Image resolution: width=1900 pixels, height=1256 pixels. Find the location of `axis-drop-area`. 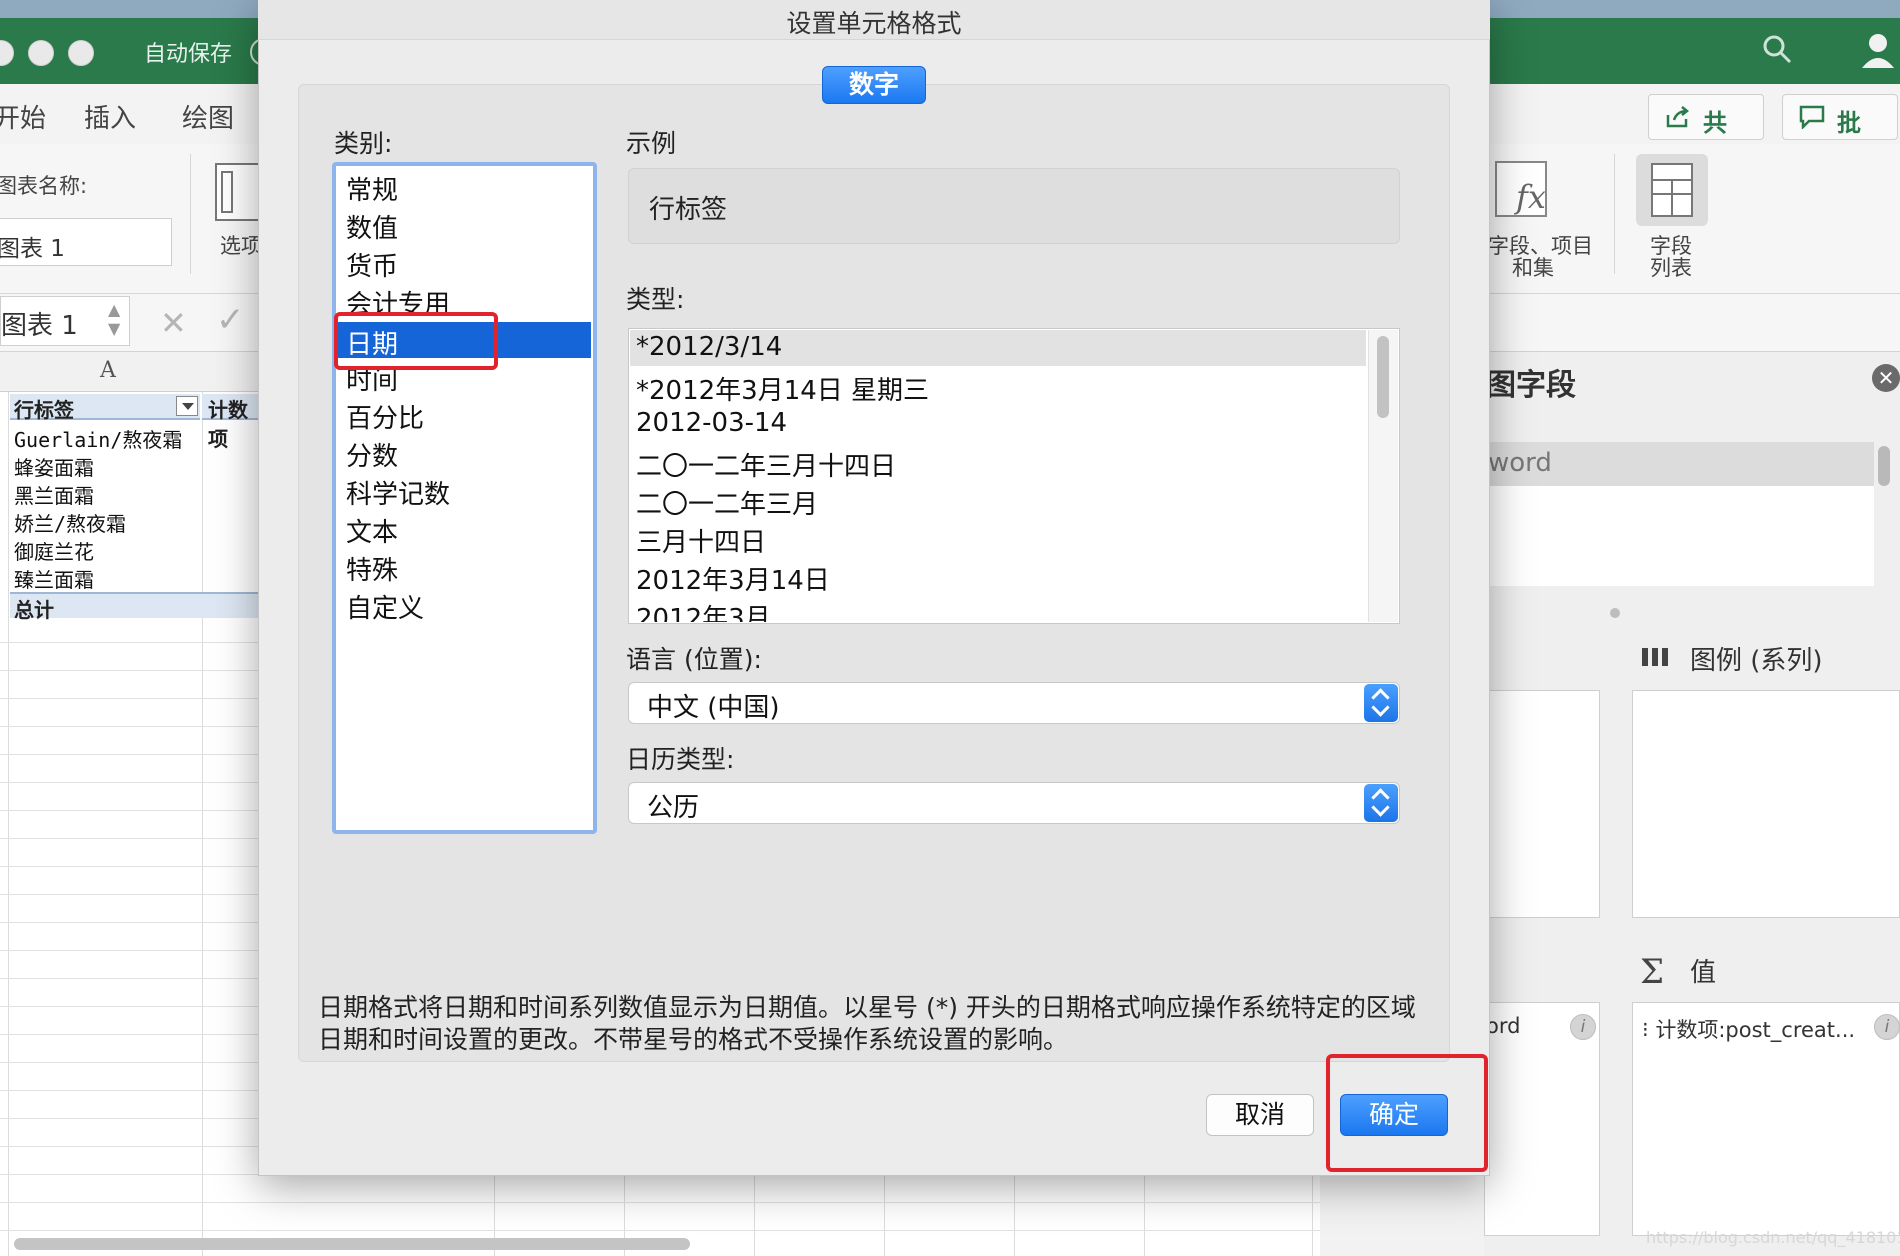

axis-drop-area is located at coordinates (1542, 804).